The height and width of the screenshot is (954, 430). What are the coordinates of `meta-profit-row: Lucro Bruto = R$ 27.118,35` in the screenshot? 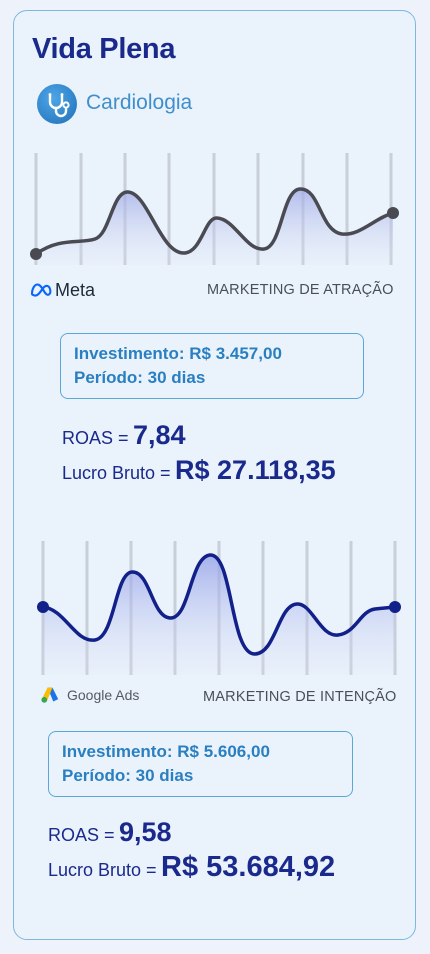 It's located at (199, 470).